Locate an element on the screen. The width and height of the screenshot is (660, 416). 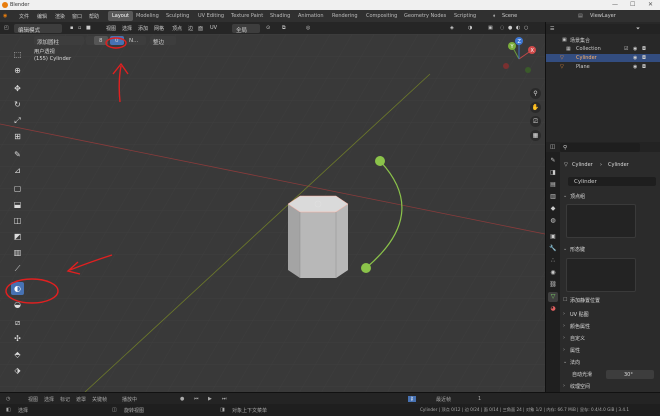
current-frame: 1 is located at coordinates (479, 399).